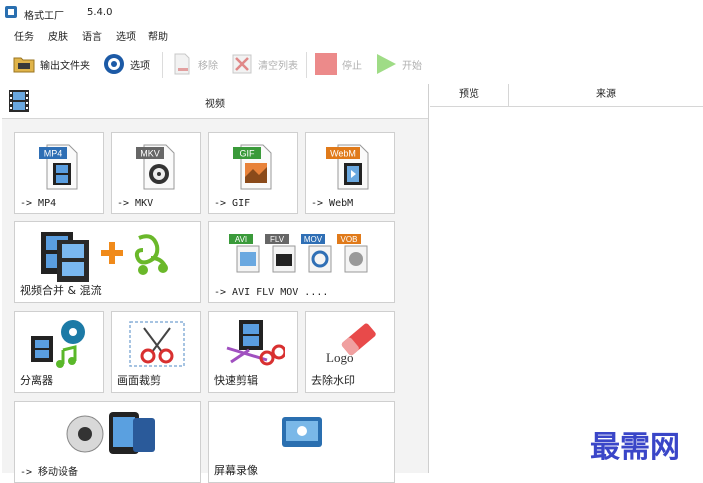 This screenshot has width=703, height=483. Describe the element at coordinates (24, 35) in the screenshot. I see `menu-task: 任务` at that location.